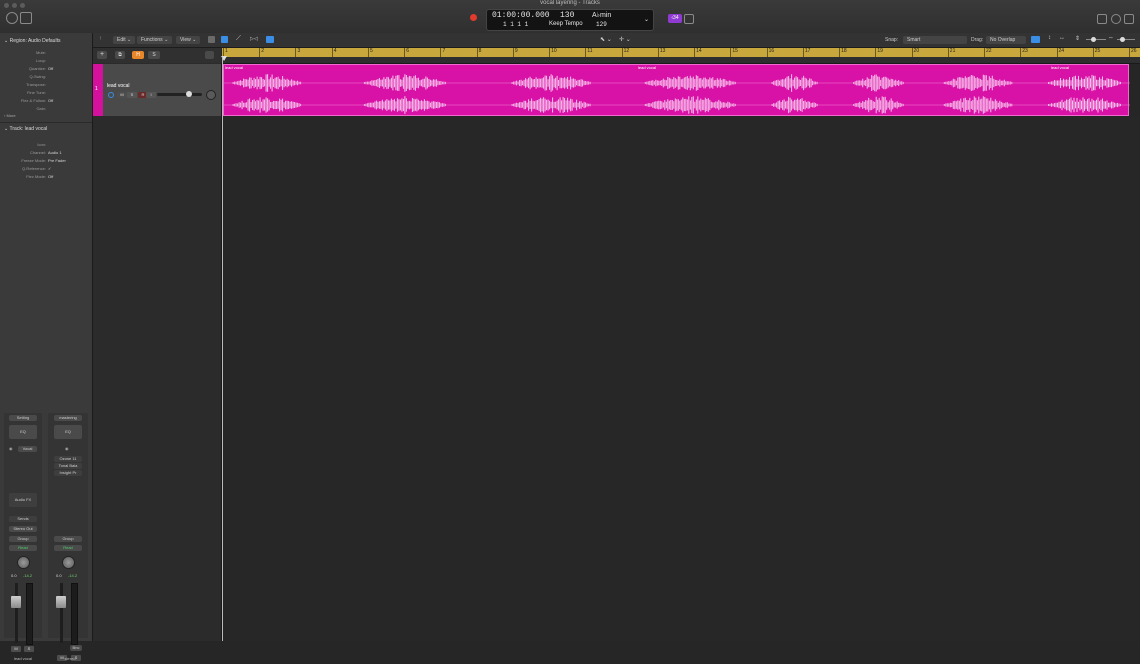  What do you see at coordinates (10, 115) in the screenshot?
I see `more-toggle: › More` at bounding box center [10, 115].